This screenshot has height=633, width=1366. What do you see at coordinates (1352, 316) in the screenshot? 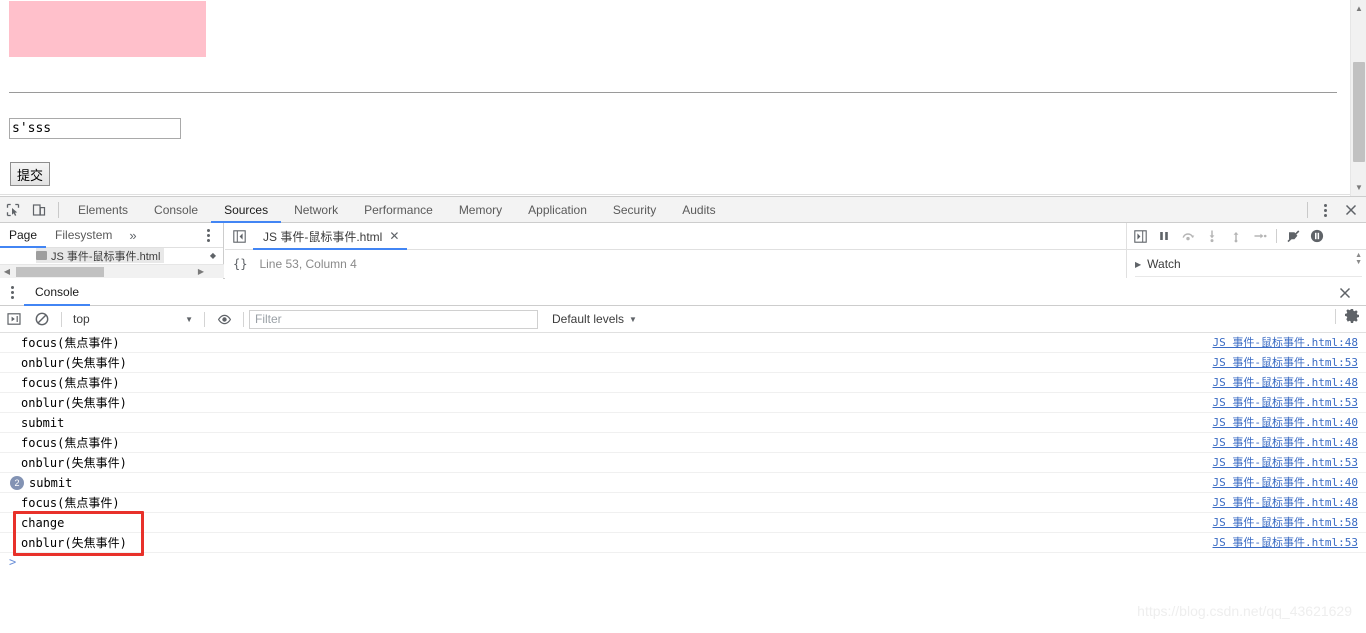
I see `gear-icon` at bounding box center [1352, 316].